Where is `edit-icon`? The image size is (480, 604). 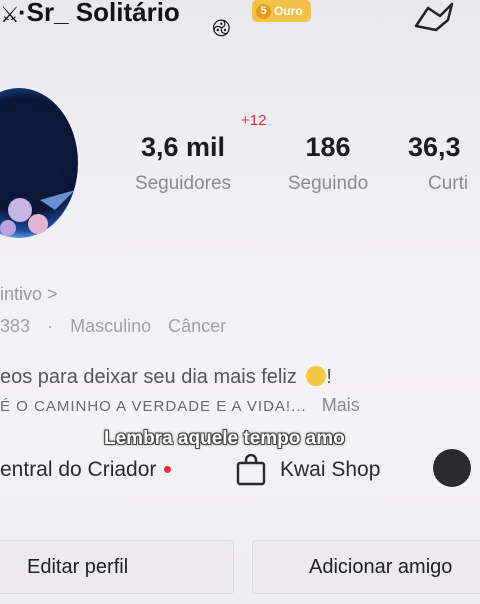 edit-icon is located at coordinates (434, 17).